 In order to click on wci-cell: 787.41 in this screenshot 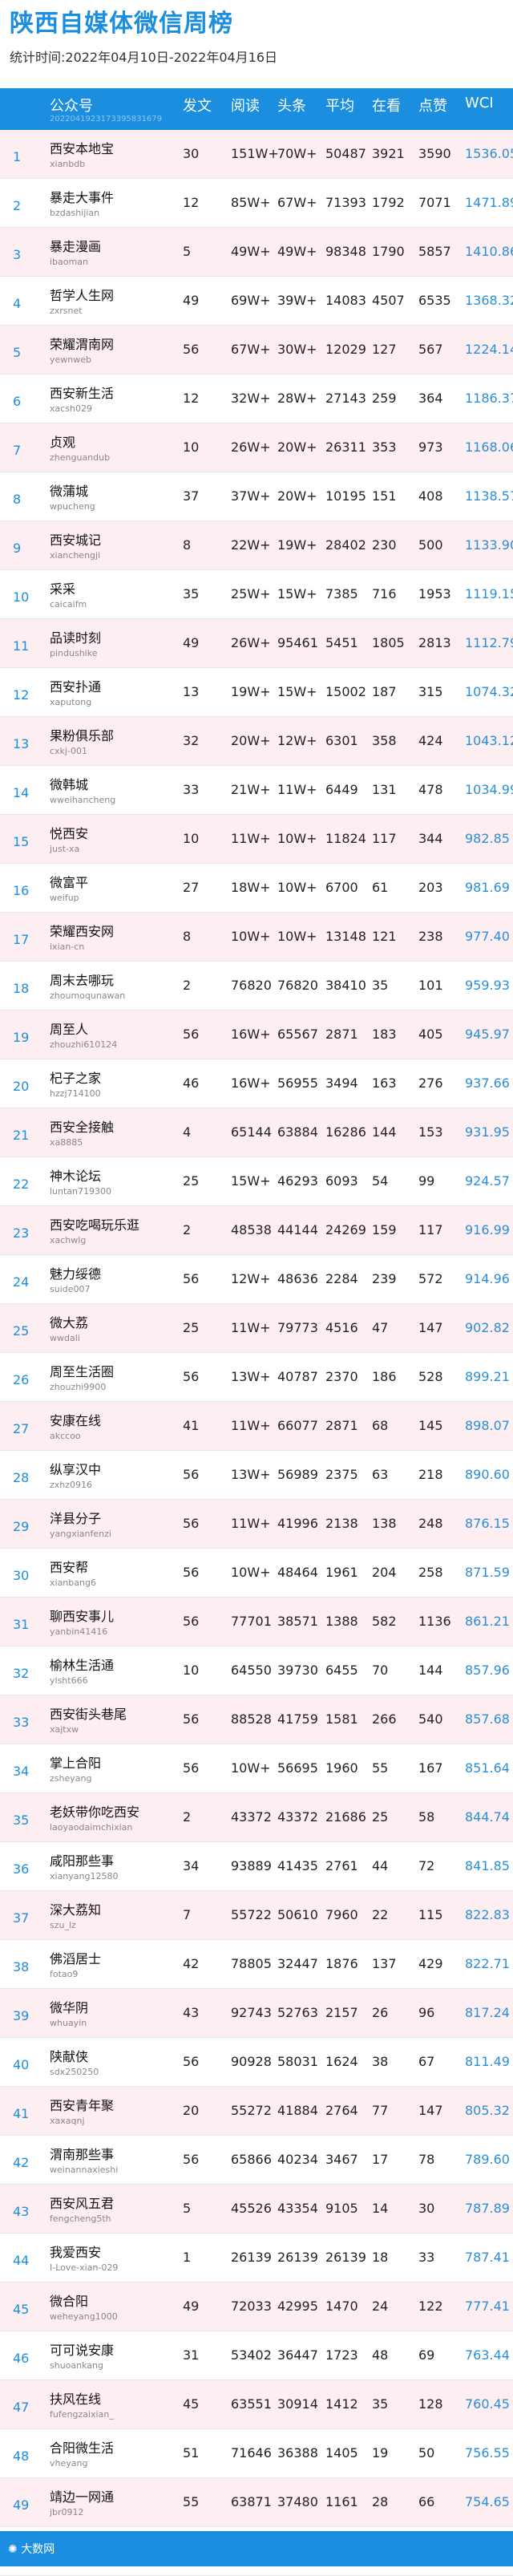, I will do `click(487, 2257)`.